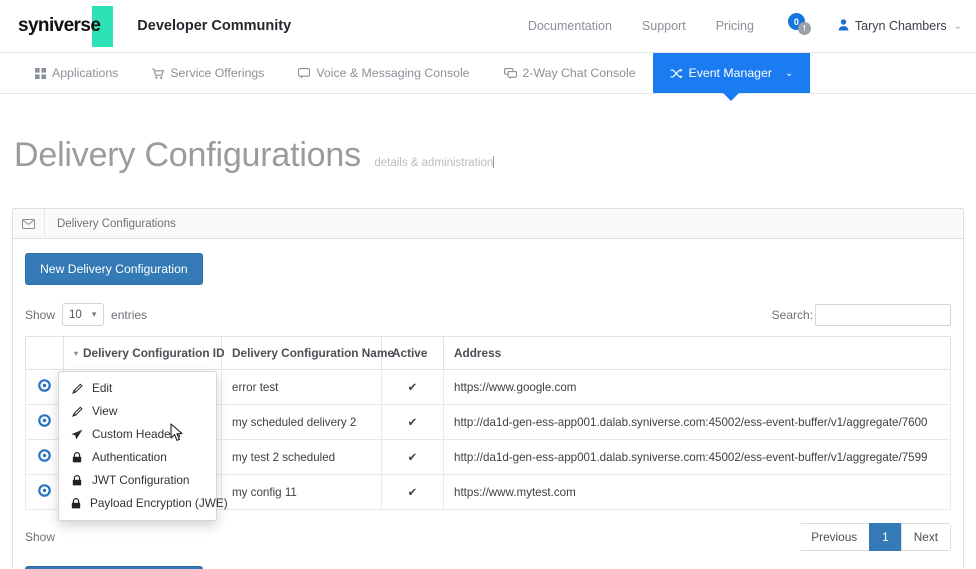 Image resolution: width=976 pixels, height=569 pixels. Describe the element at coordinates (697, 492) in the screenshot. I see `cell-address: https://www.mytest.com` at that location.